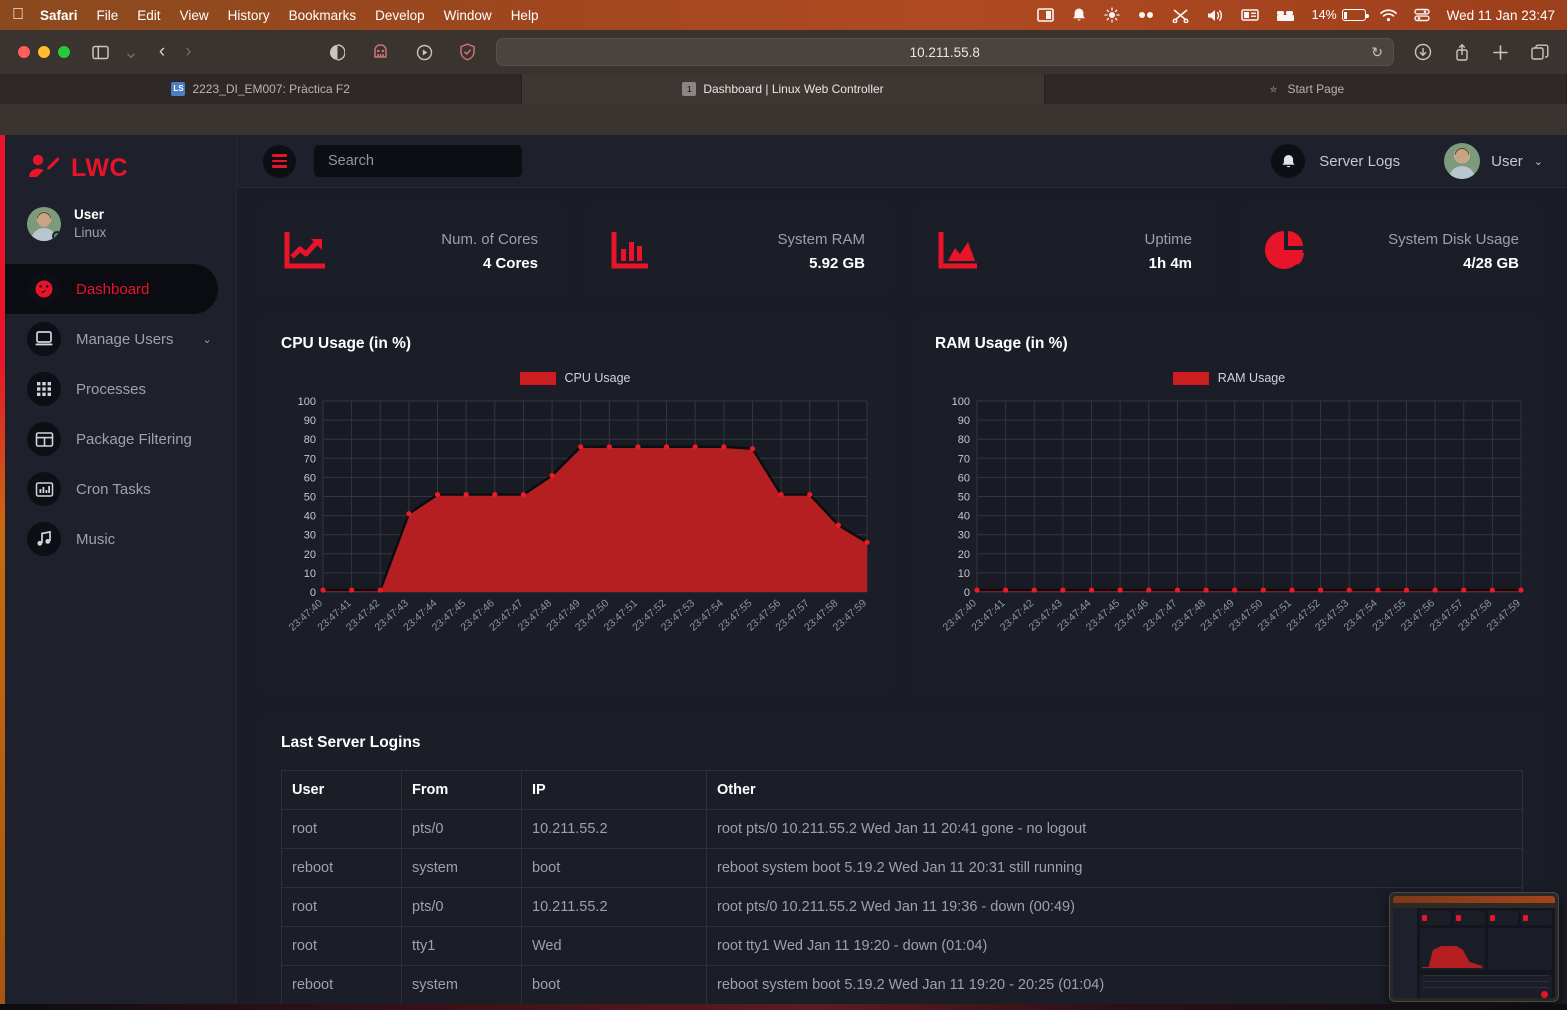 The height and width of the screenshot is (1010, 1567). Describe the element at coordinates (964, 555) in the screenshot. I see `svg-text: 20` at that location.